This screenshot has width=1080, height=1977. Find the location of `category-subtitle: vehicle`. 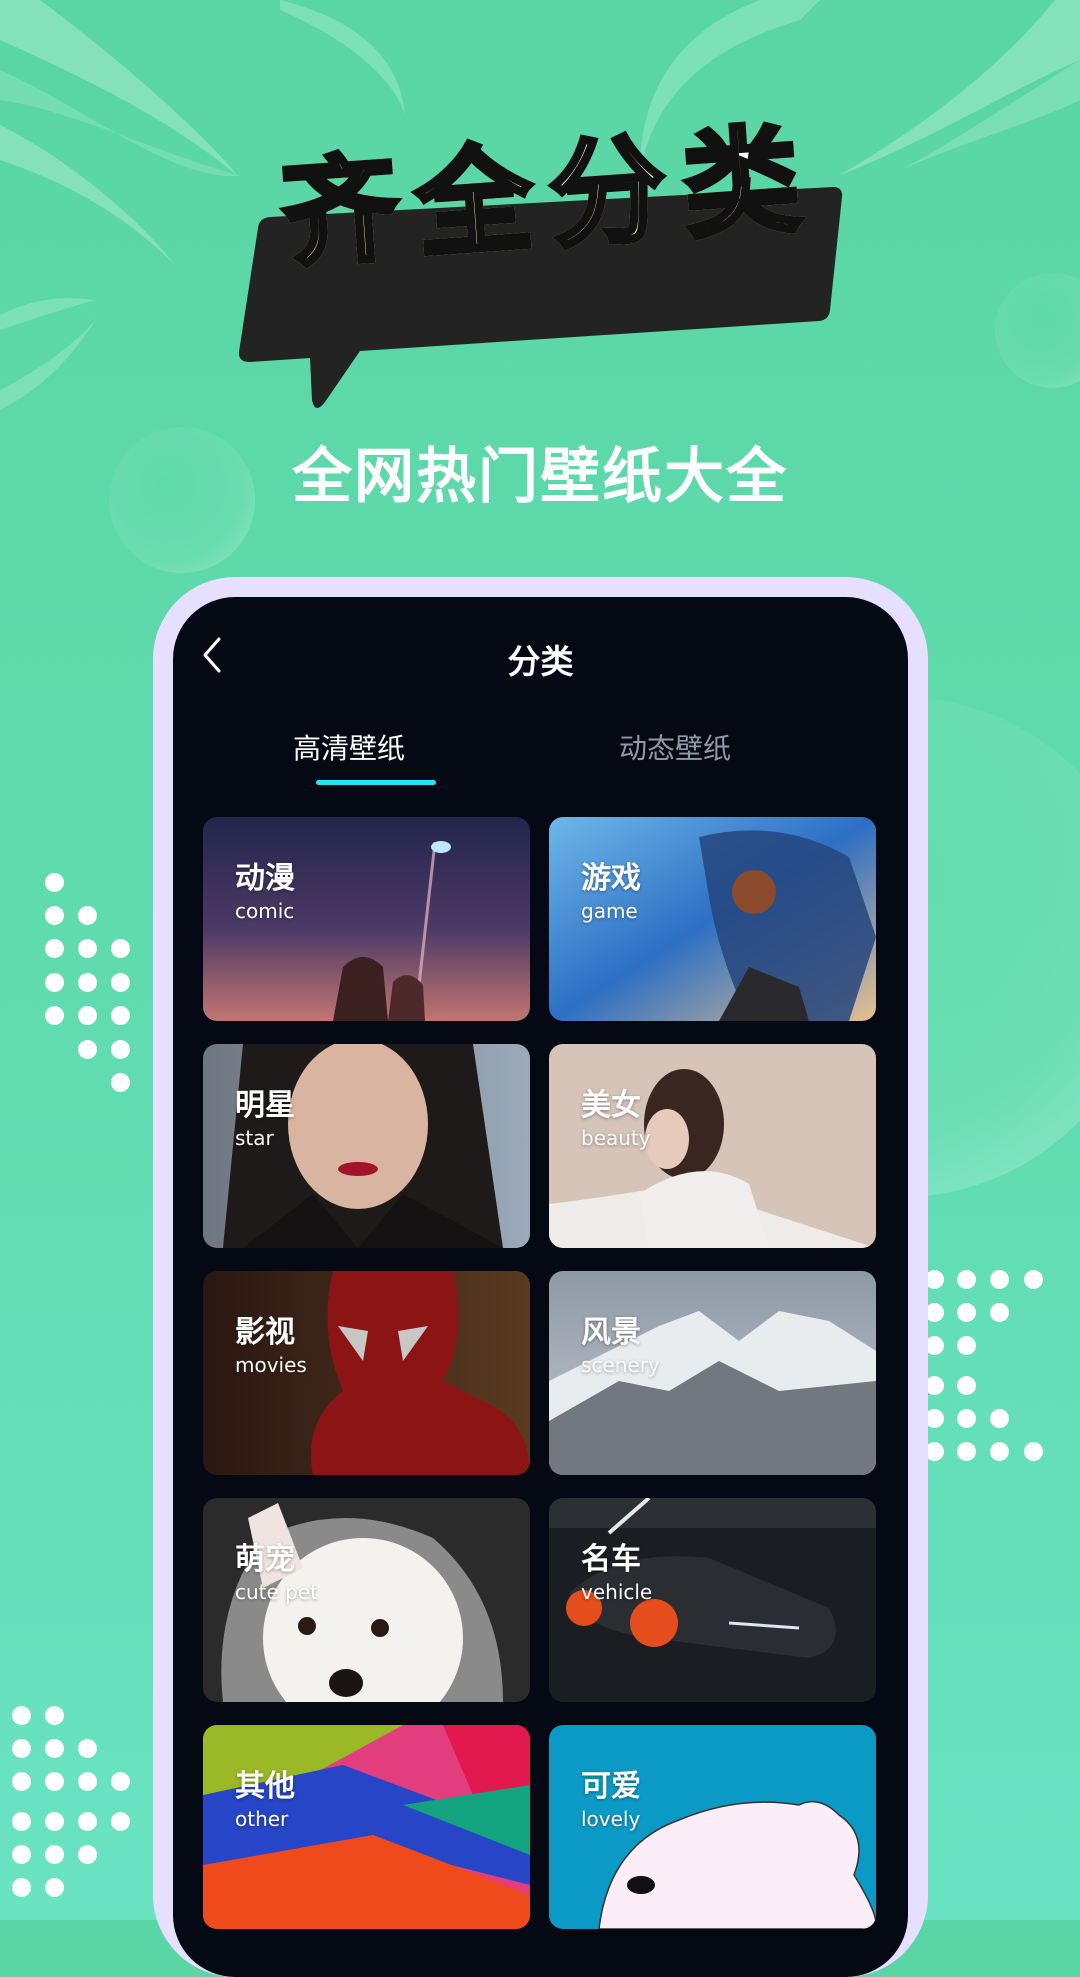

category-subtitle: vehicle is located at coordinates (617, 1592).